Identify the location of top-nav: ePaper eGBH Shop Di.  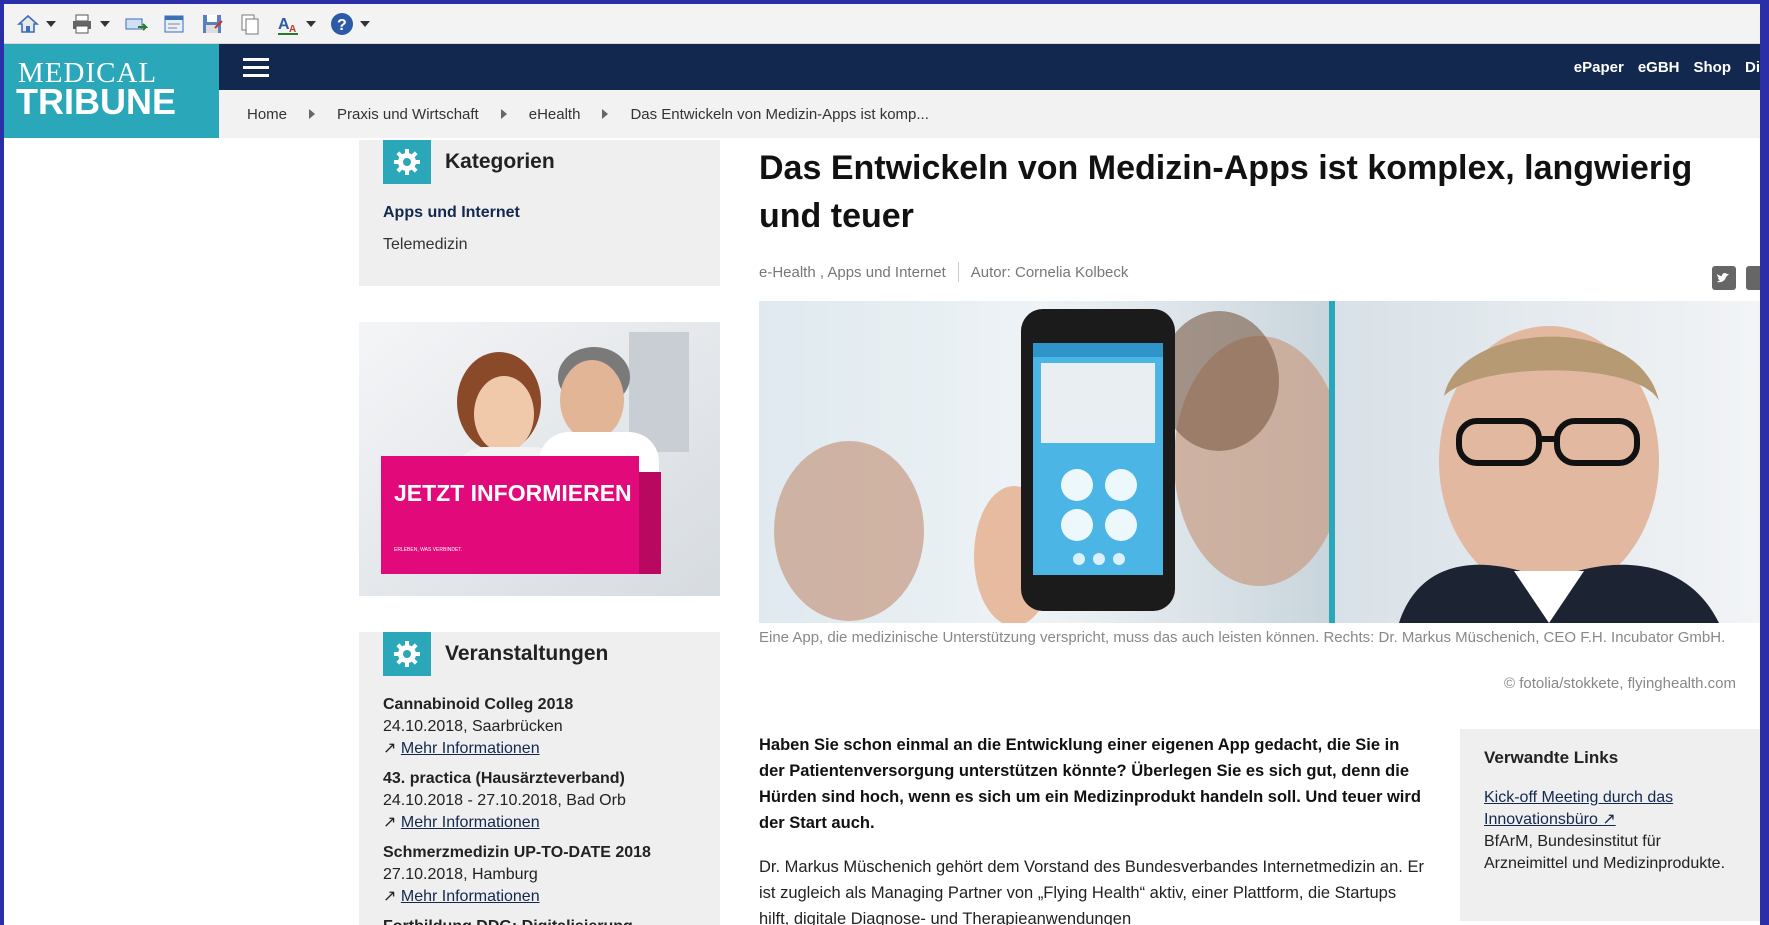
(1667, 67).